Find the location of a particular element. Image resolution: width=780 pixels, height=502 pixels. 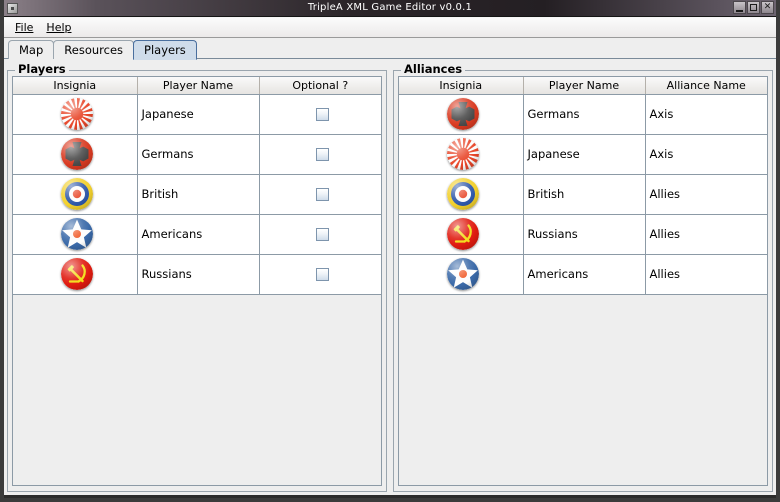

table-row: Americans is located at coordinates (197, 234).